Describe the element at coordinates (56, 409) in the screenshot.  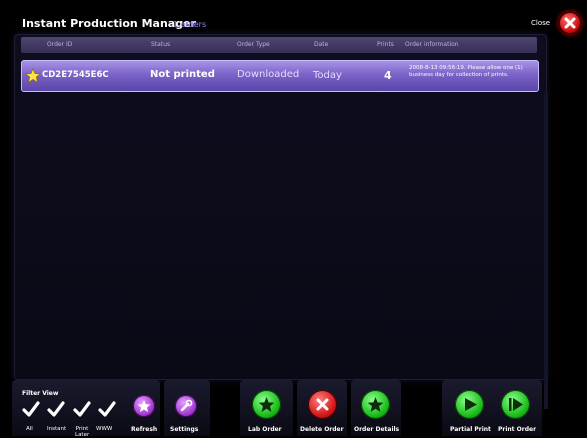
I see `filter-instant-check-icon` at that location.